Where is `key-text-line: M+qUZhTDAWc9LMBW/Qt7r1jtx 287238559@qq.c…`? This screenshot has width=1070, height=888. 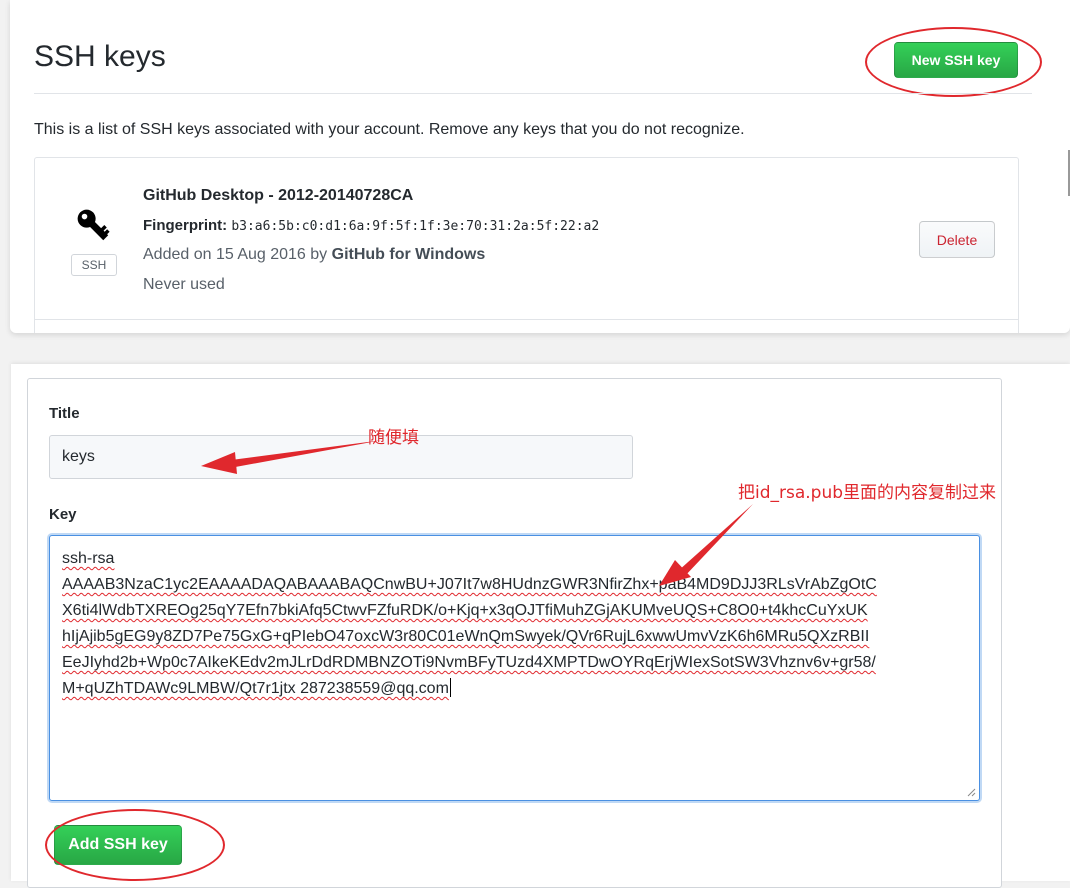
key-text-line: M+qUZhTDAWc9LMBW/Qt7r1jtx 287238559@qq.c… is located at coordinates (255, 688).